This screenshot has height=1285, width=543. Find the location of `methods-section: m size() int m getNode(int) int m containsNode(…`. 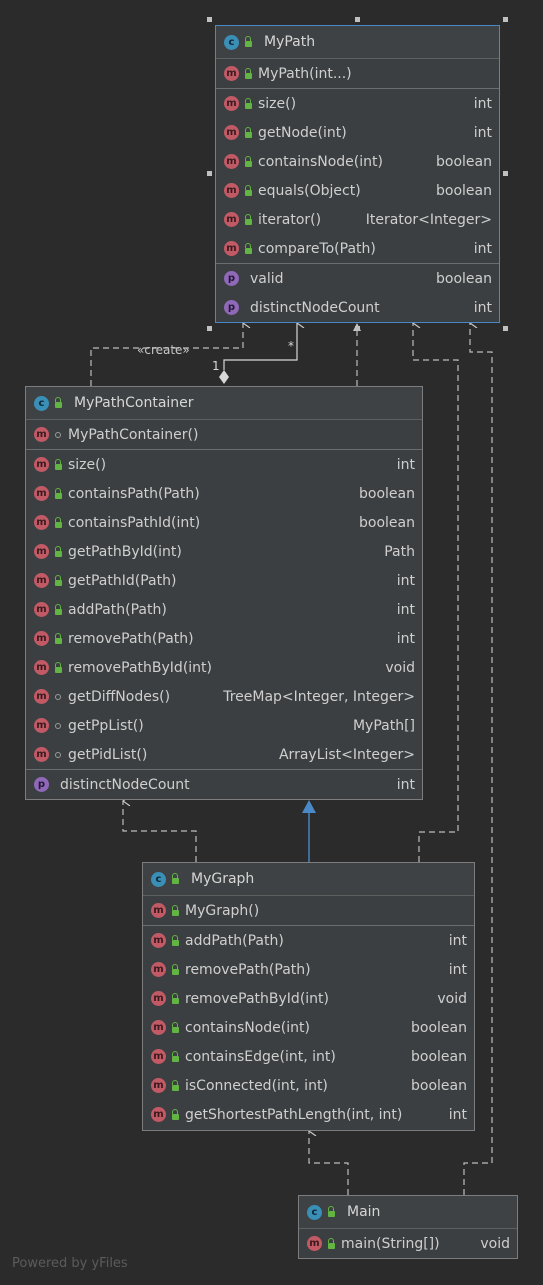

methods-section: m size() int m getNode(int) int m containsNode(… is located at coordinates (357, 176).